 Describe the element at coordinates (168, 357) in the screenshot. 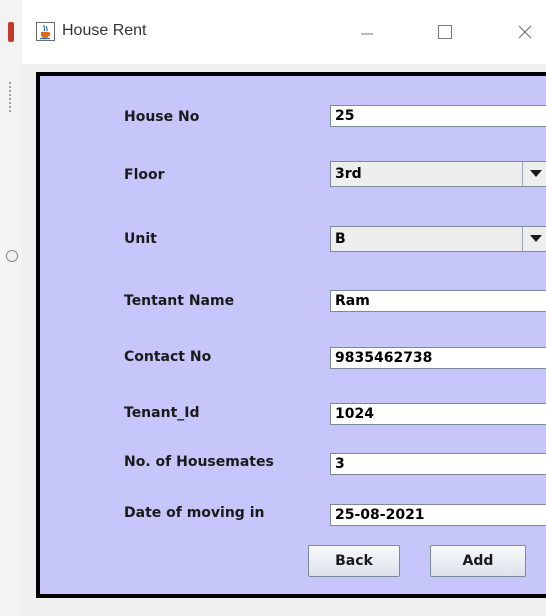

I see `contact-no-label: Contact No` at that location.